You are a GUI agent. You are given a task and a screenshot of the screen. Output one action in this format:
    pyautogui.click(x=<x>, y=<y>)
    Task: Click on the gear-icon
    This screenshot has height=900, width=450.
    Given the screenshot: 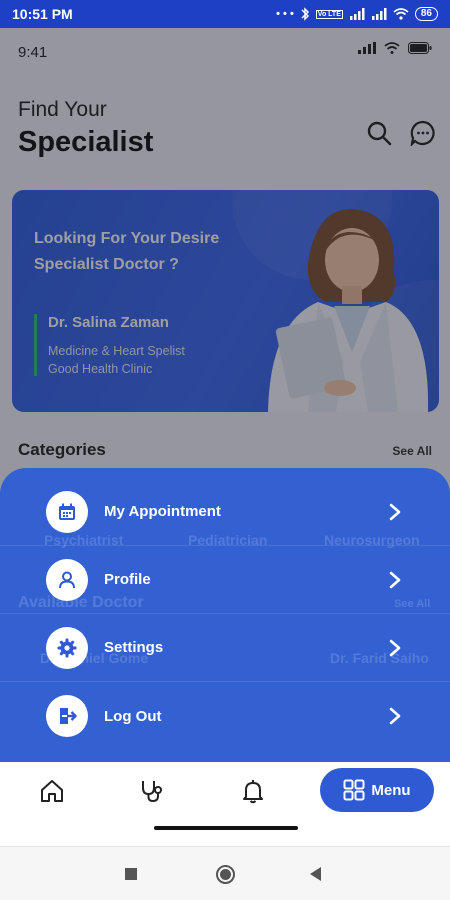 What is the action you would take?
    pyautogui.click(x=67, y=647)
    